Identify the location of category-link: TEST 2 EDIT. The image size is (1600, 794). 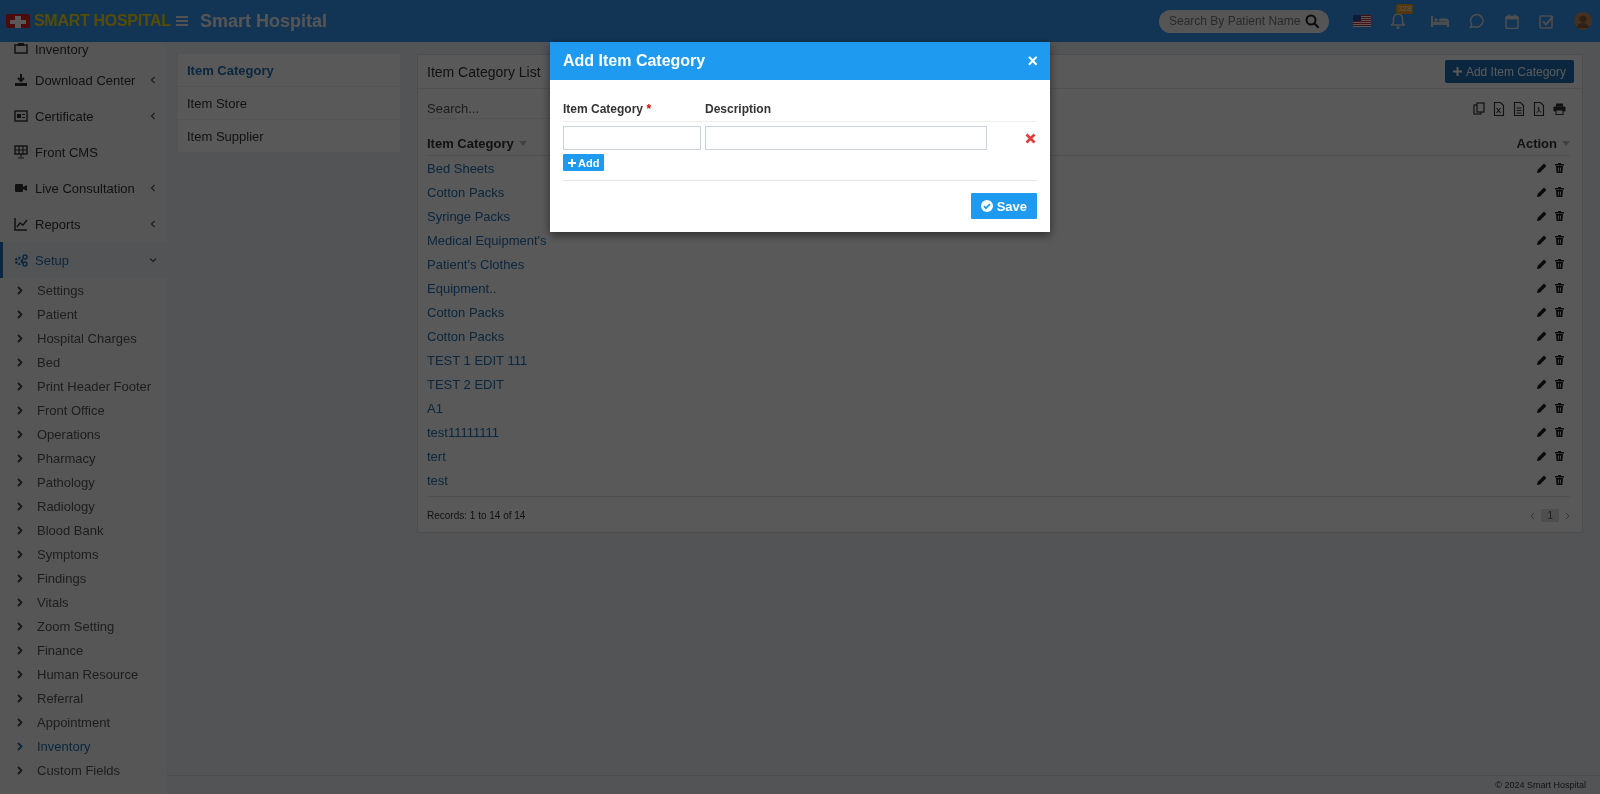
(466, 384).